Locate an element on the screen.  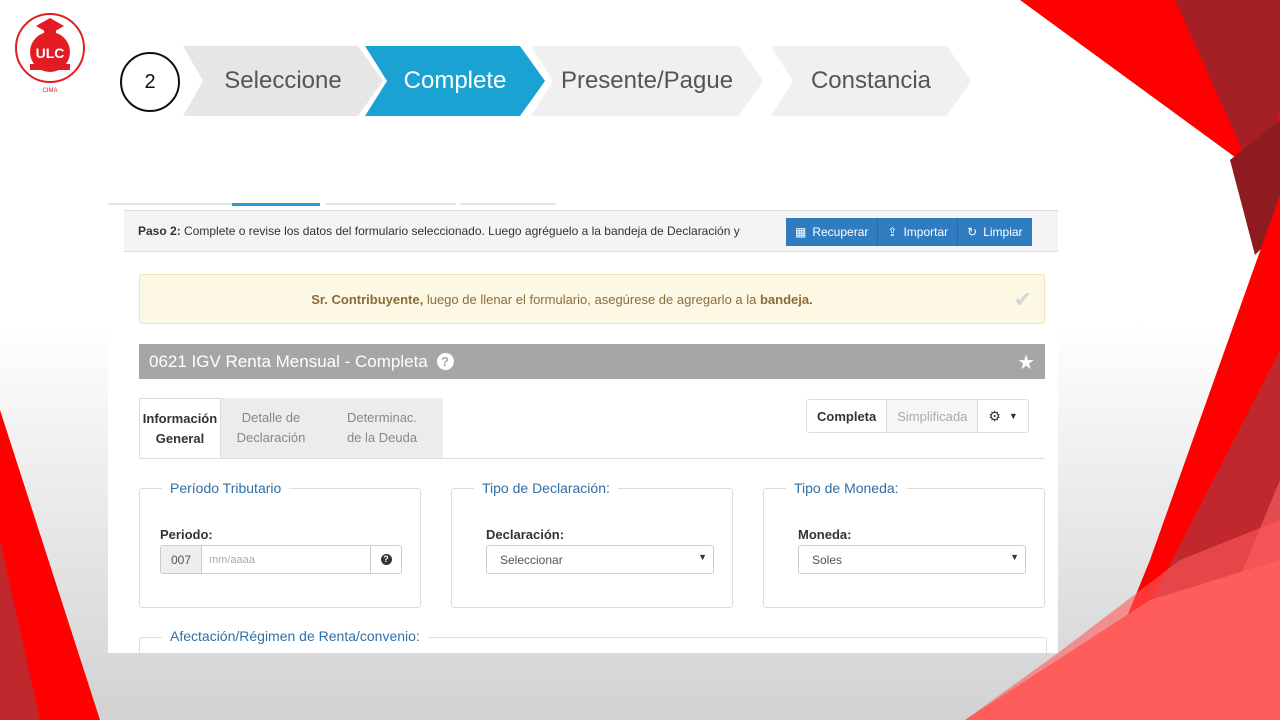
wizard-step-label: Complete is located at coordinates (455, 80).